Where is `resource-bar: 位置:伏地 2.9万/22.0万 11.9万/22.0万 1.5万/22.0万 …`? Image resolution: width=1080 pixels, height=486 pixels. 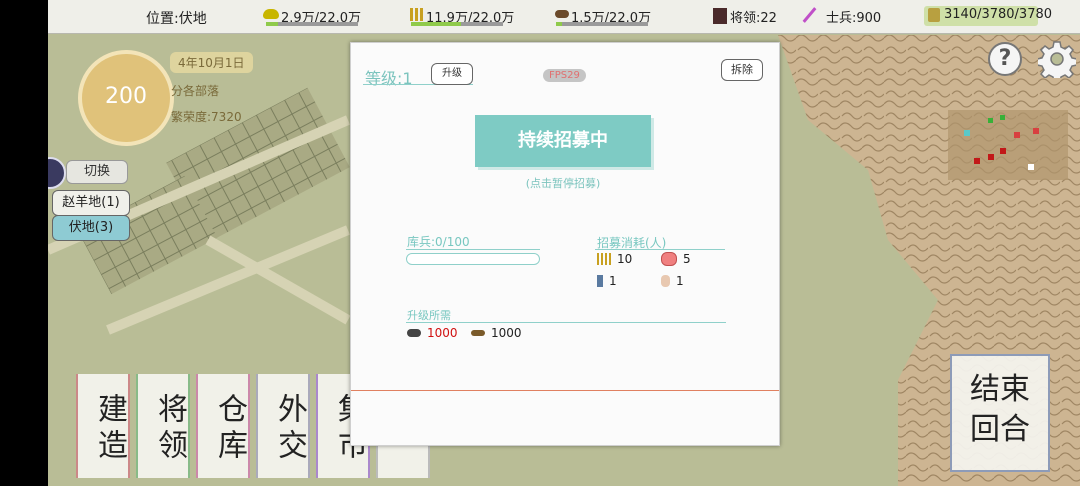
resource-bar: 位置:伏地 2.9万/22.0万 11.9万/22.0万 1.5万/22.0万 … is located at coordinates (564, 17).